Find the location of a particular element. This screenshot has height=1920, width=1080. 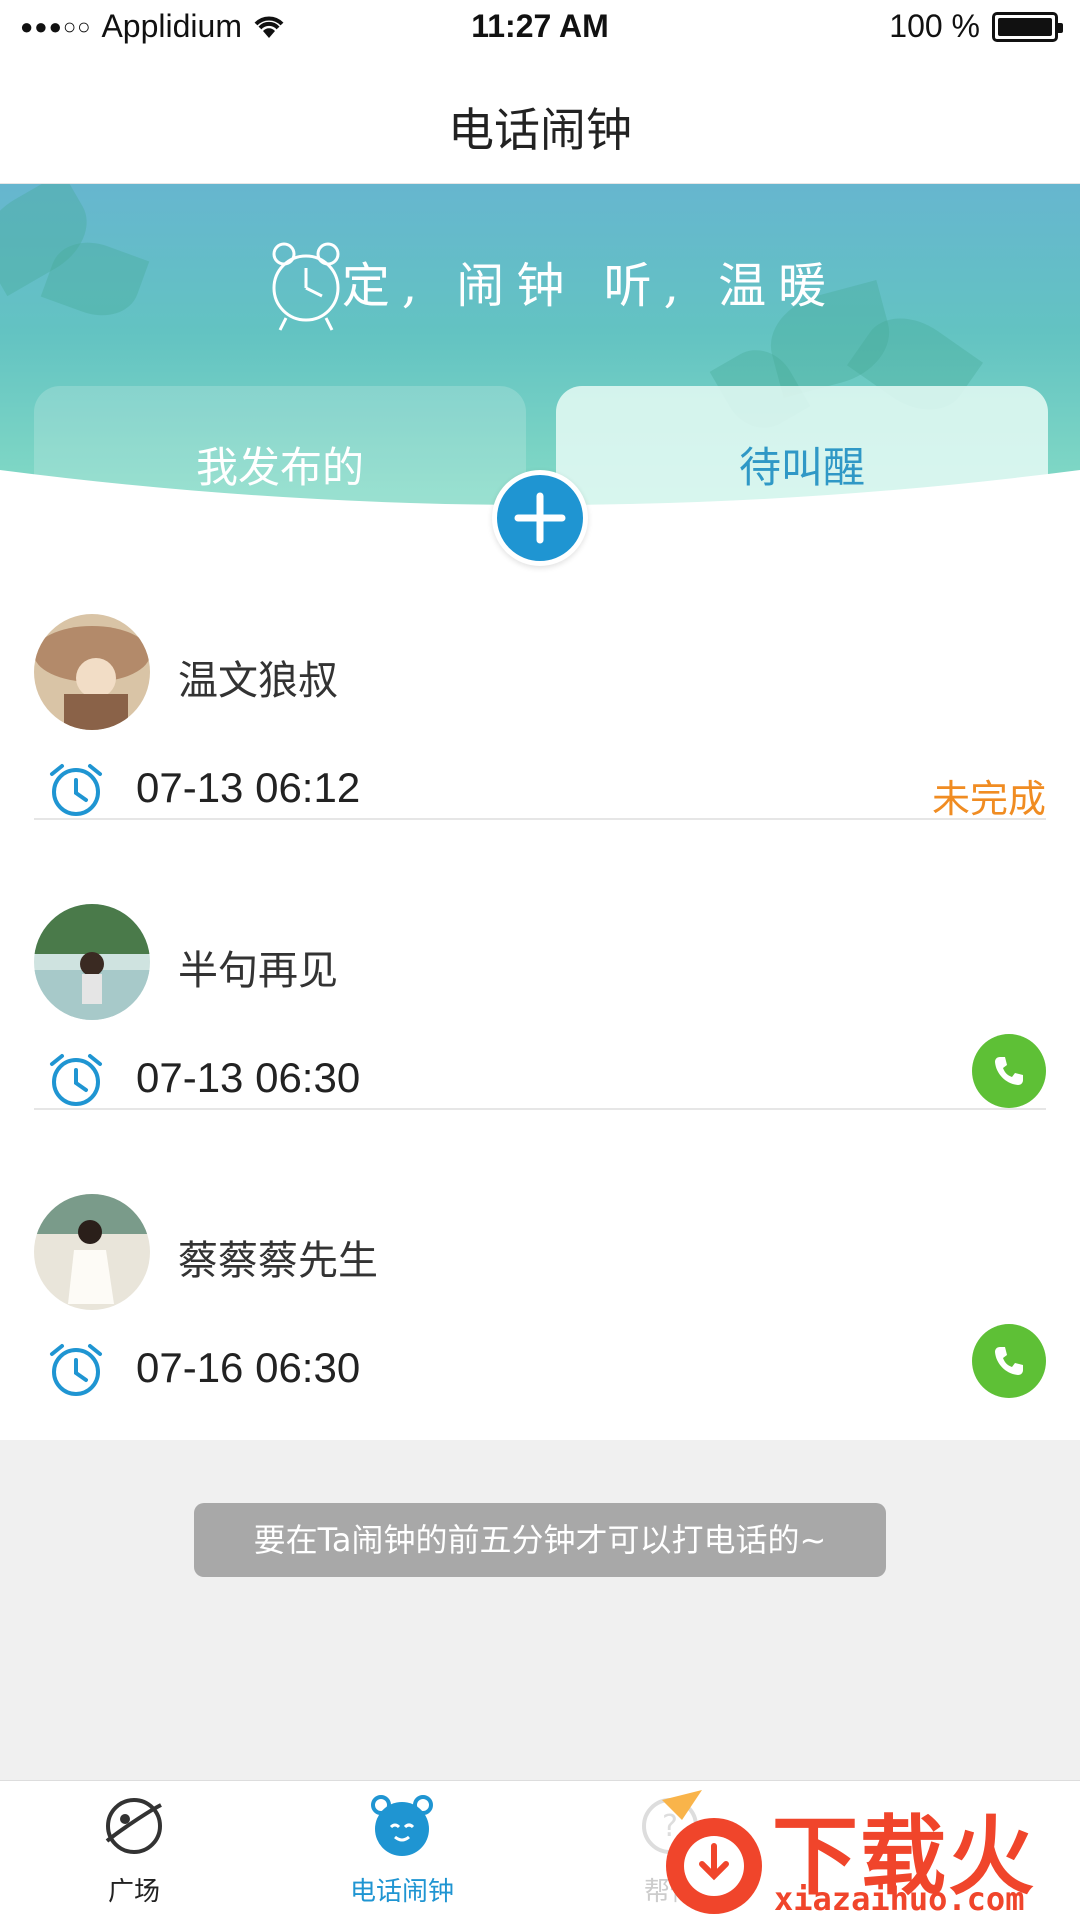

download-logo-icon is located at coordinates (712, 1852).